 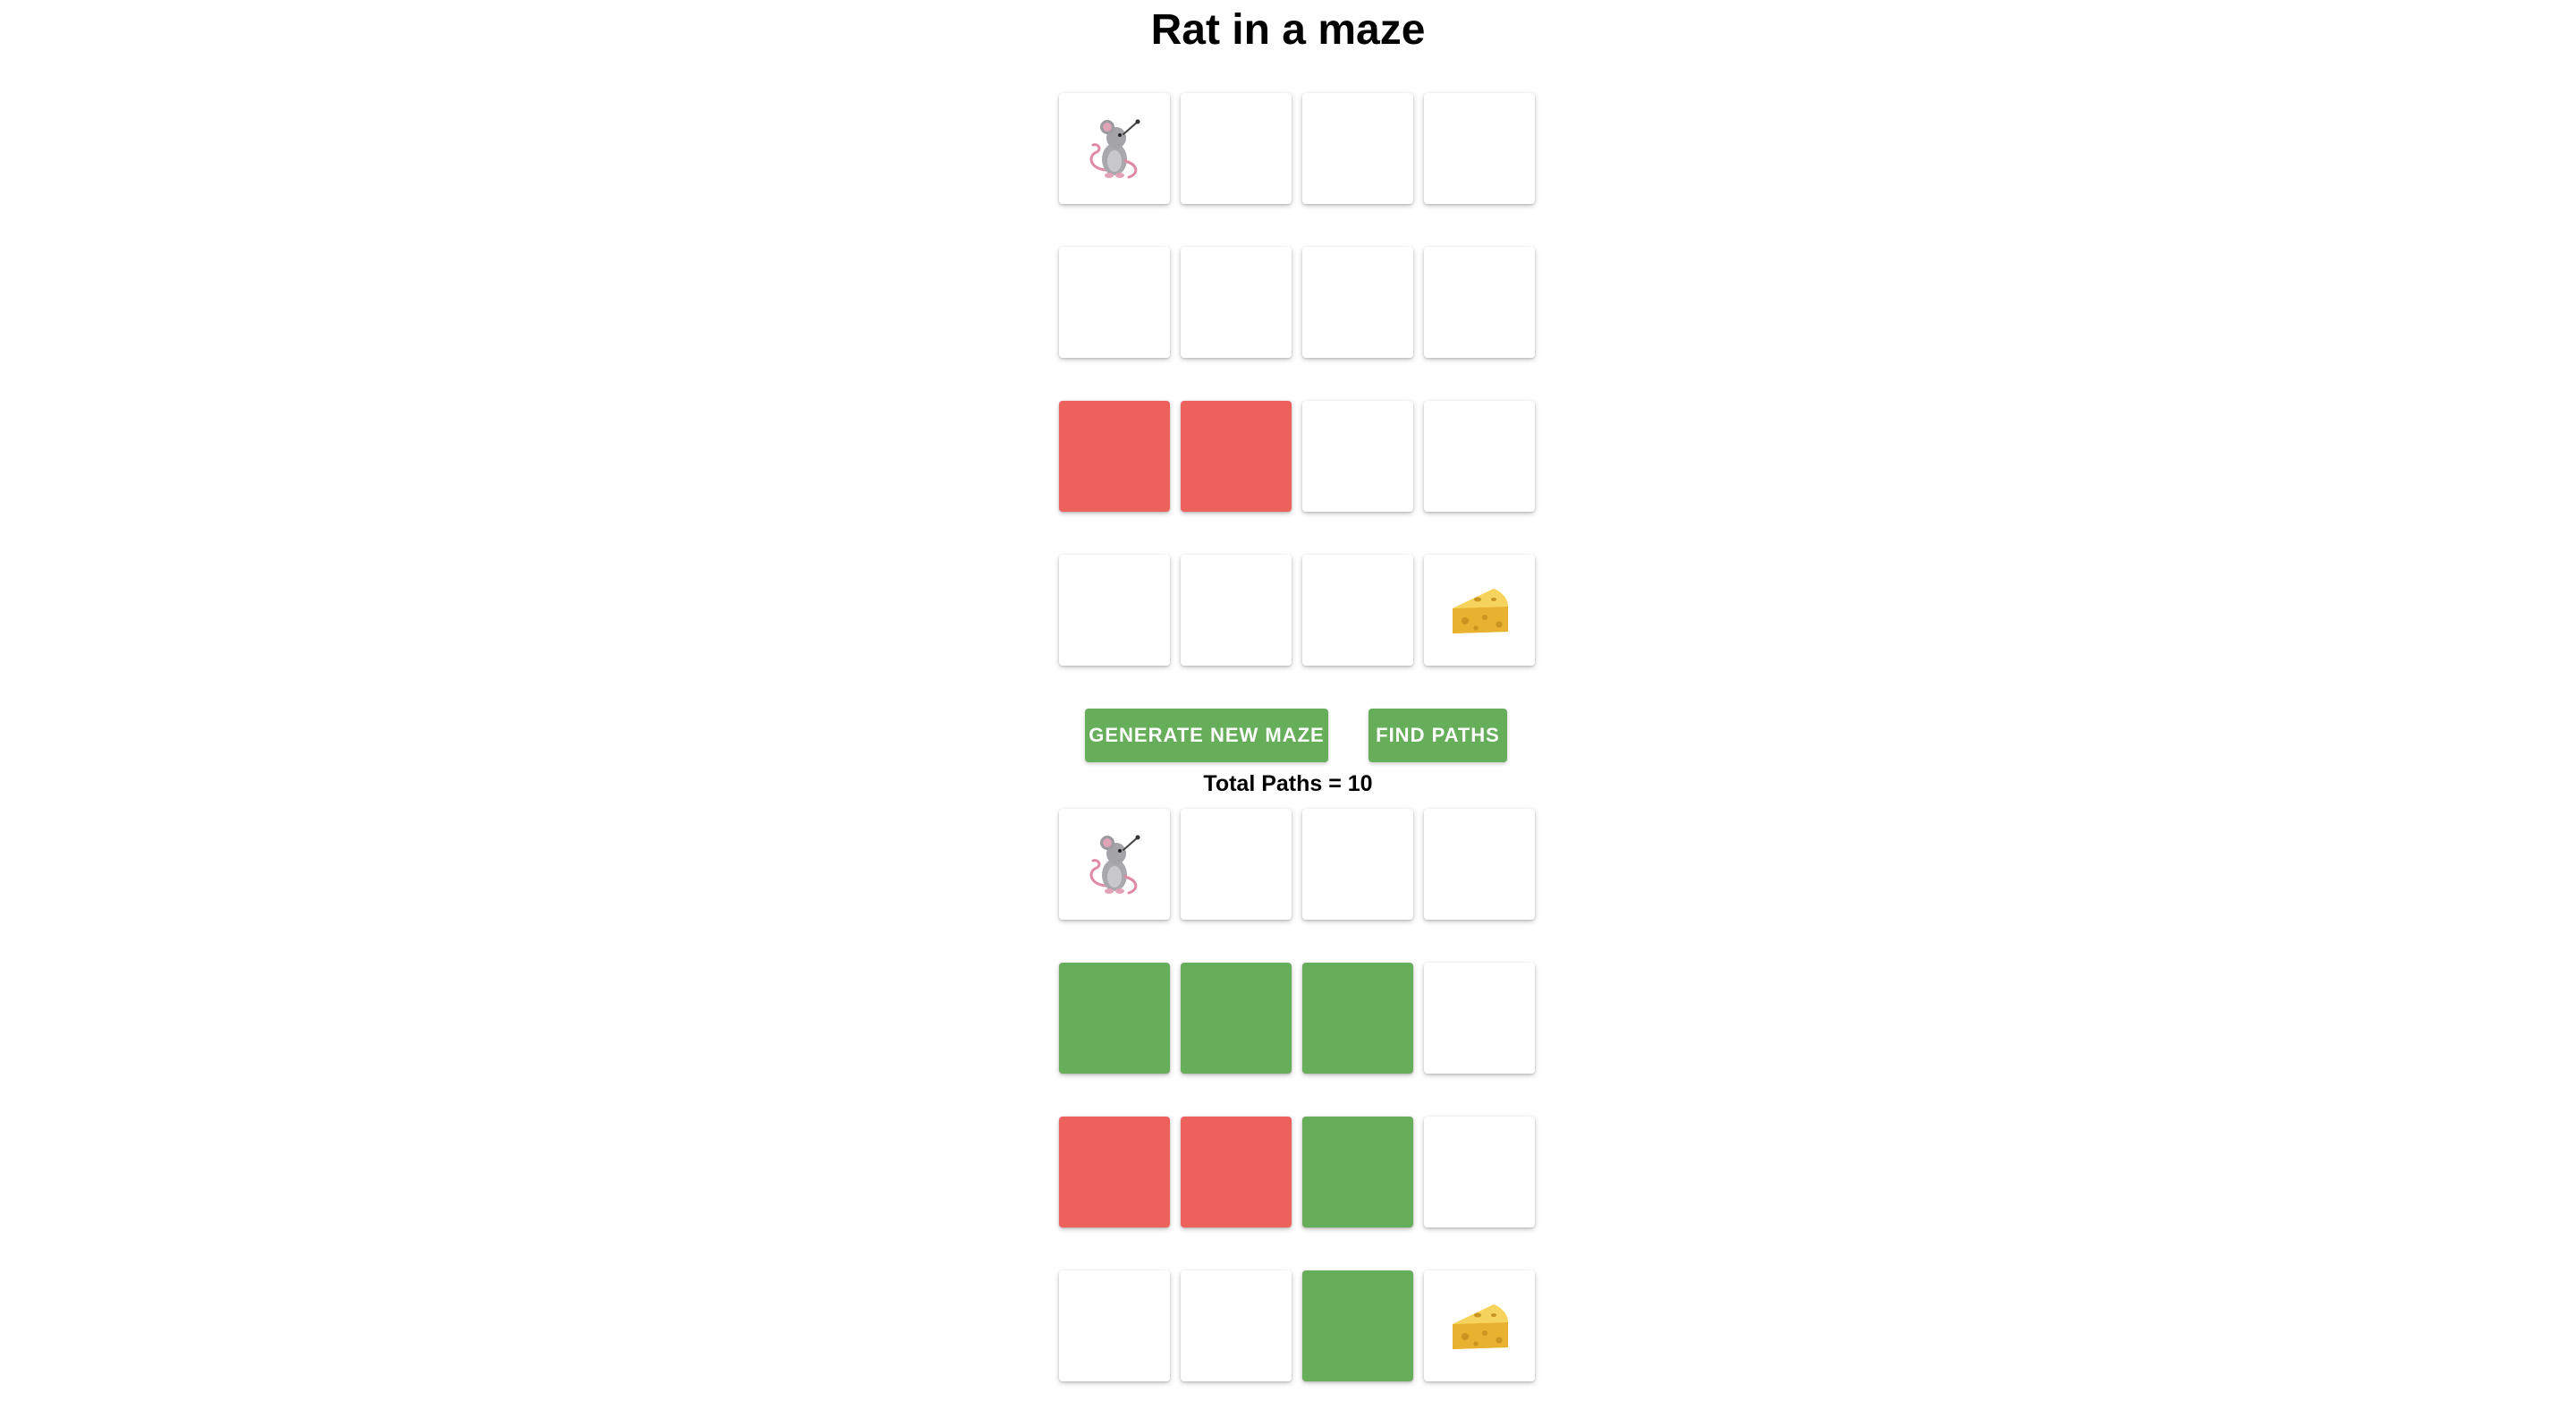 I want to click on maze-grid-solution, so click(x=1298, y=1110).